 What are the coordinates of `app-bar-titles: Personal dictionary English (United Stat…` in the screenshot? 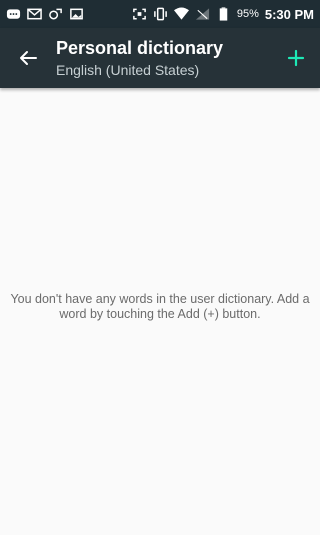 It's located at (164, 58).